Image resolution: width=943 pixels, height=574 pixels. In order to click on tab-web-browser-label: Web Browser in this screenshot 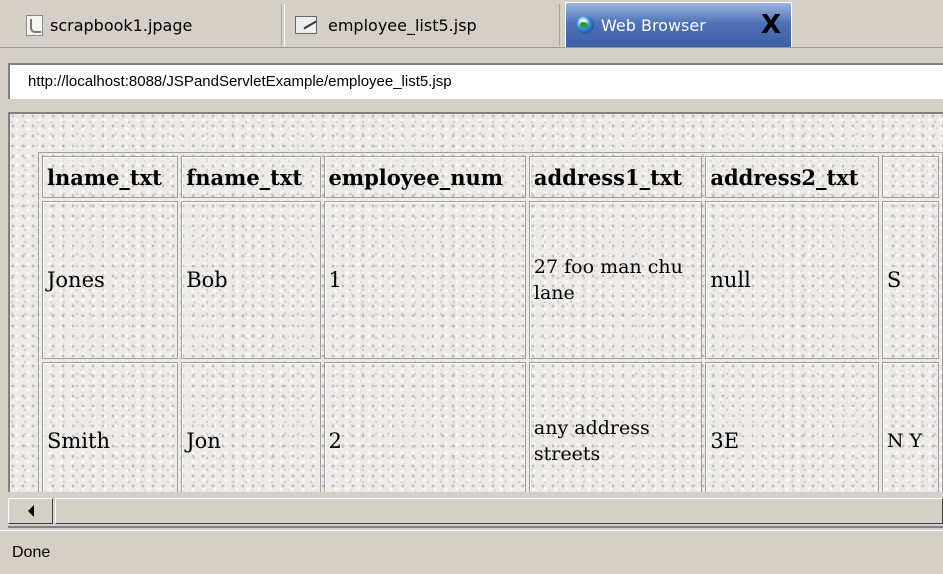, I will do `click(653, 25)`.